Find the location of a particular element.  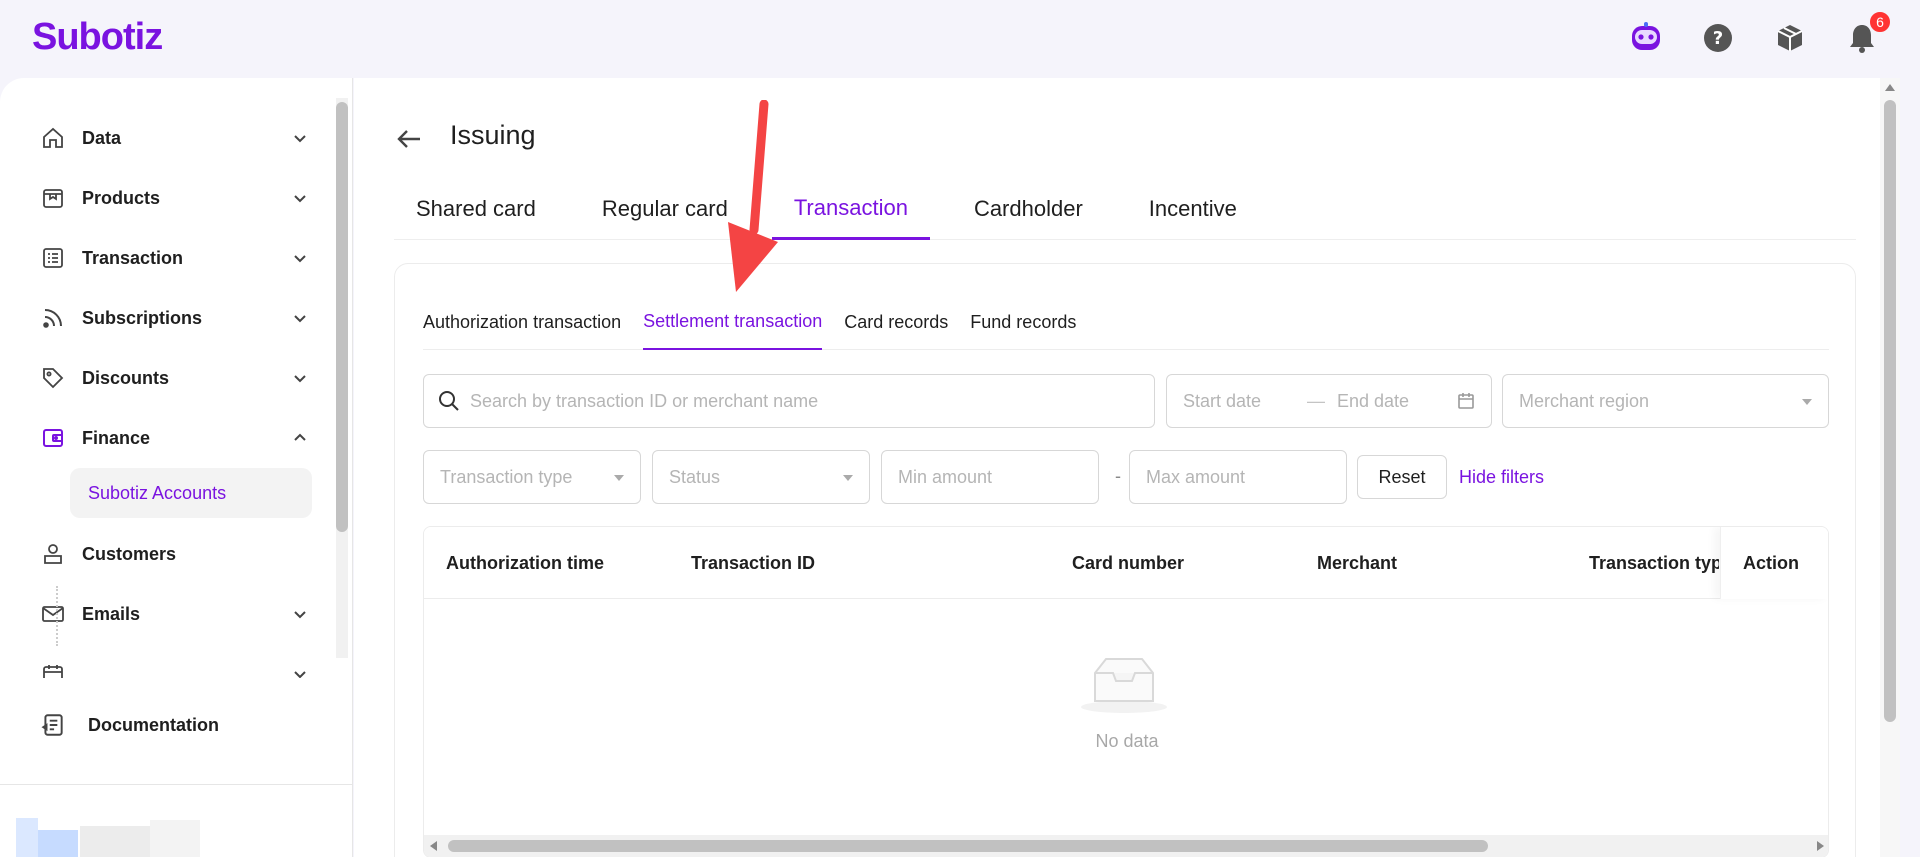

column-header: Merchant is located at coordinates (1357, 563).